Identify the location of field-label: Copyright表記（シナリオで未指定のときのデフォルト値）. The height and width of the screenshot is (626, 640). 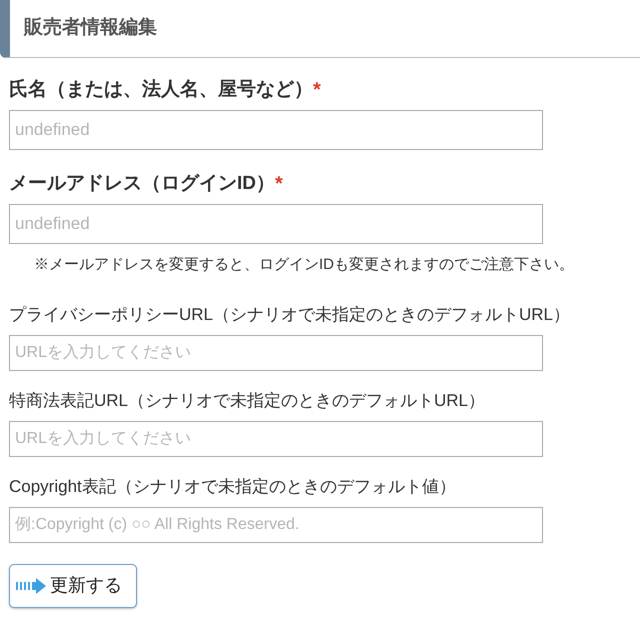
(232, 487).